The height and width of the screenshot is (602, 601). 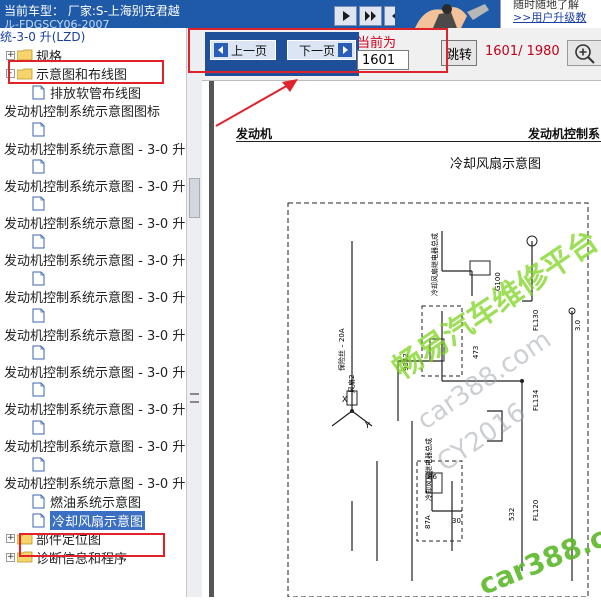 I want to click on highlight-schematics-folder, so click(x=86, y=72).